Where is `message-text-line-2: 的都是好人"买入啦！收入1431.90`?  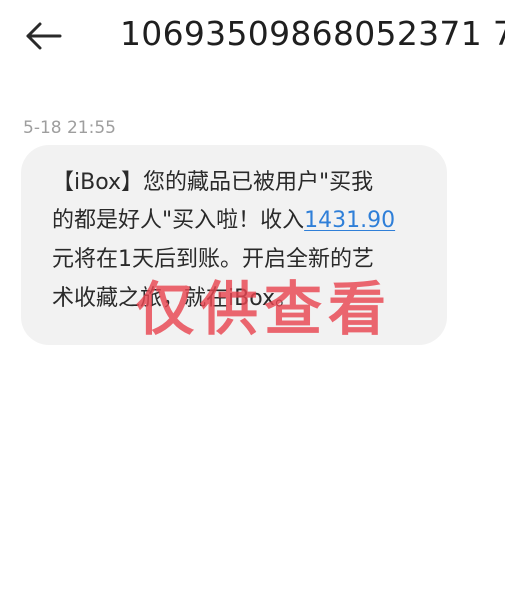 message-text-line-2: 的都是好人"买入啦！收入1431.90 is located at coordinates (223, 221).